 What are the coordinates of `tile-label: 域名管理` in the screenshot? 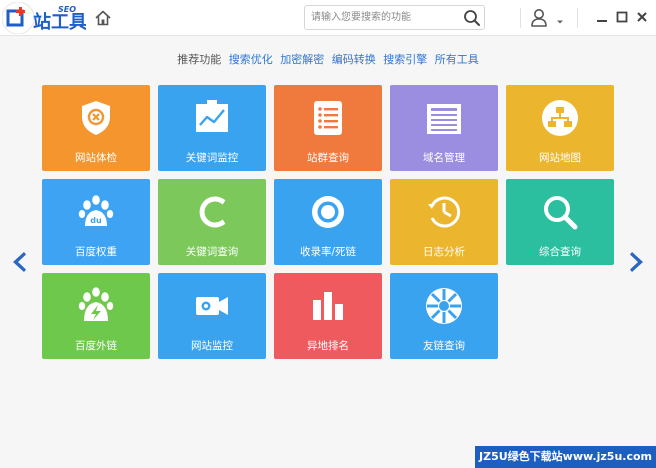 It's located at (444, 158).